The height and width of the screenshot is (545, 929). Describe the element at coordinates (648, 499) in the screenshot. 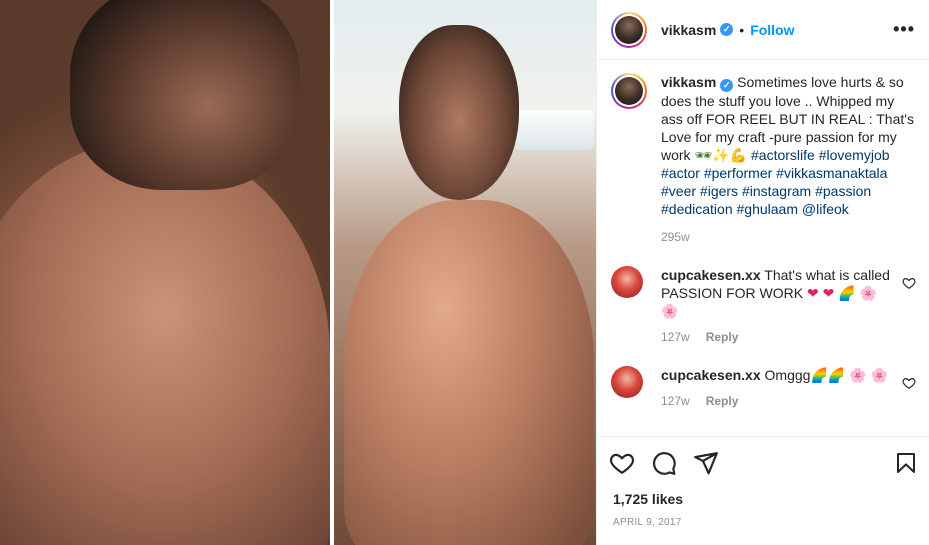

I see `likes-count: 1,725 likes` at that location.